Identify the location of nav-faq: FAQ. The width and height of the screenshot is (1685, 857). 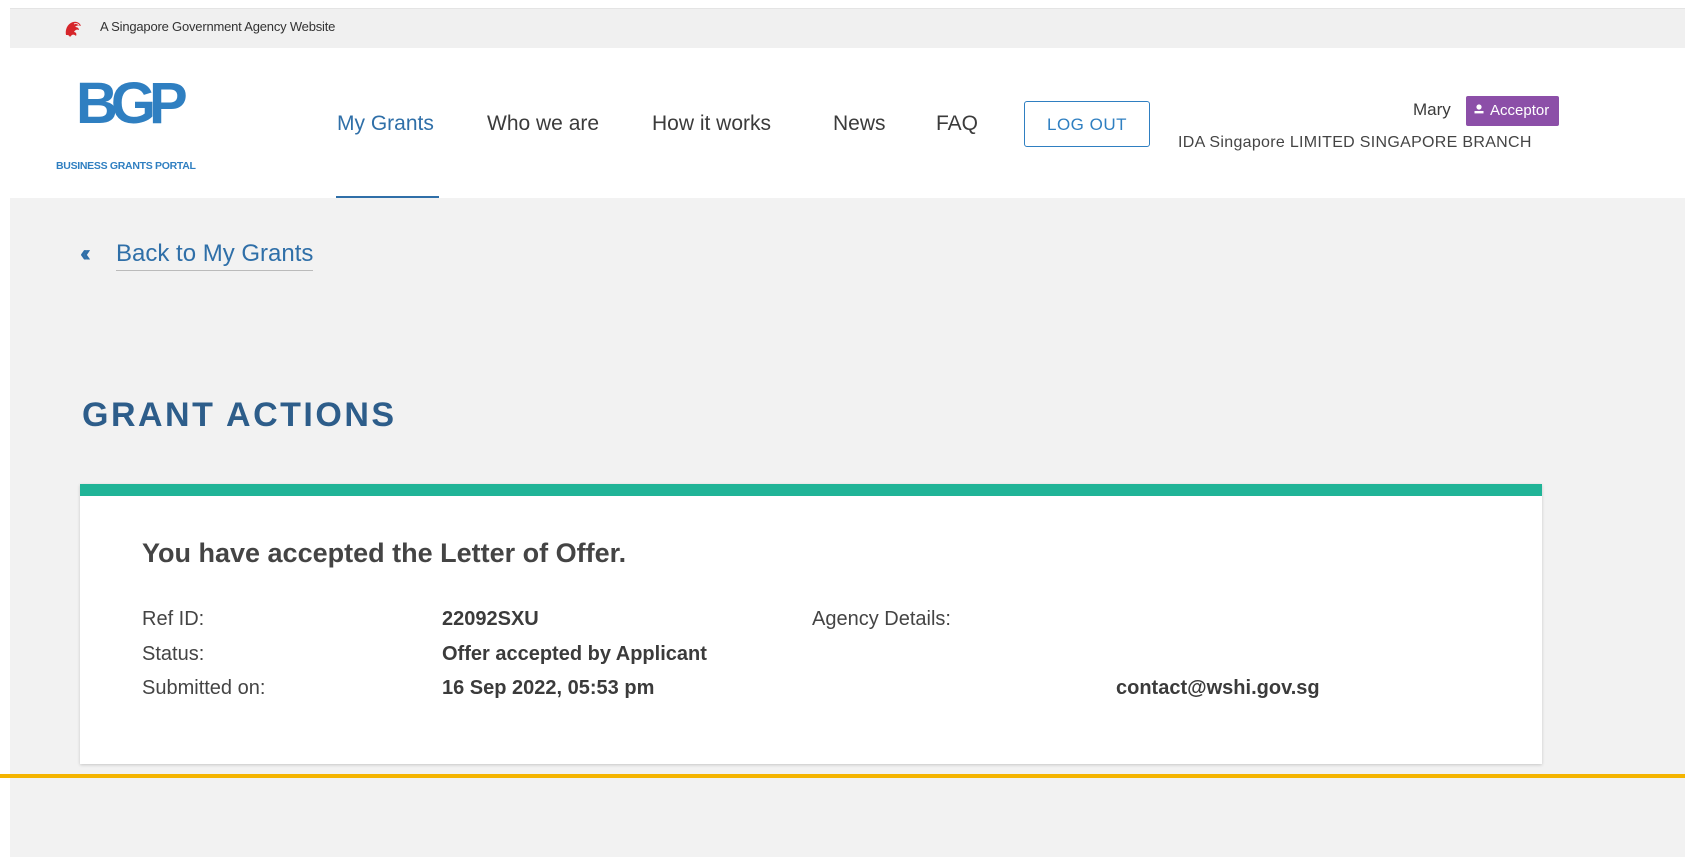
(957, 124).